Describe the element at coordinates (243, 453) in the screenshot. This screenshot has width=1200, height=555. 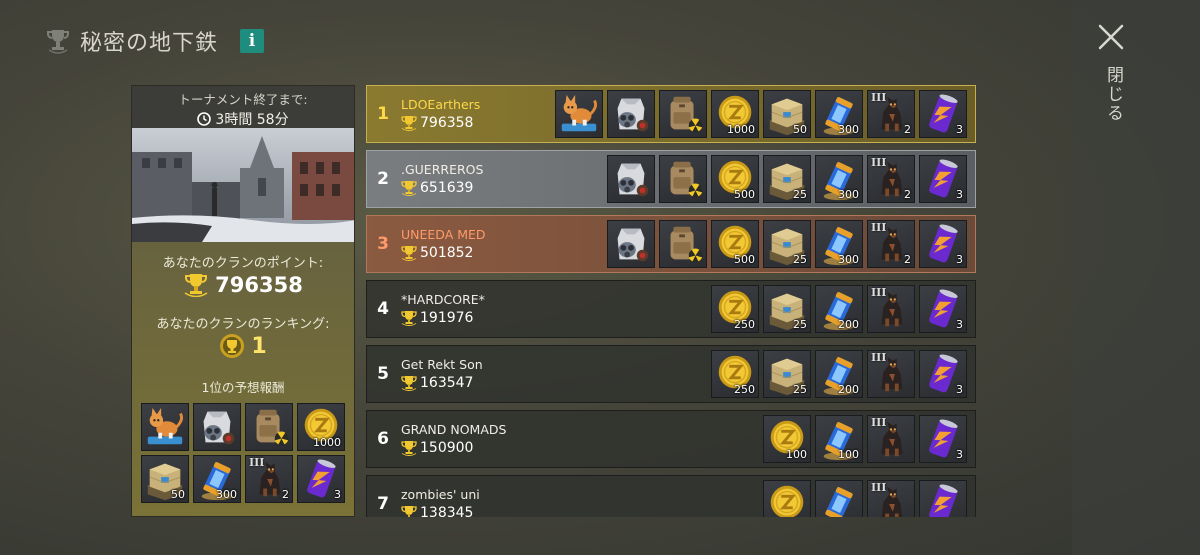
I see `reward-grid: 1000 50 300 III 2 3` at that location.